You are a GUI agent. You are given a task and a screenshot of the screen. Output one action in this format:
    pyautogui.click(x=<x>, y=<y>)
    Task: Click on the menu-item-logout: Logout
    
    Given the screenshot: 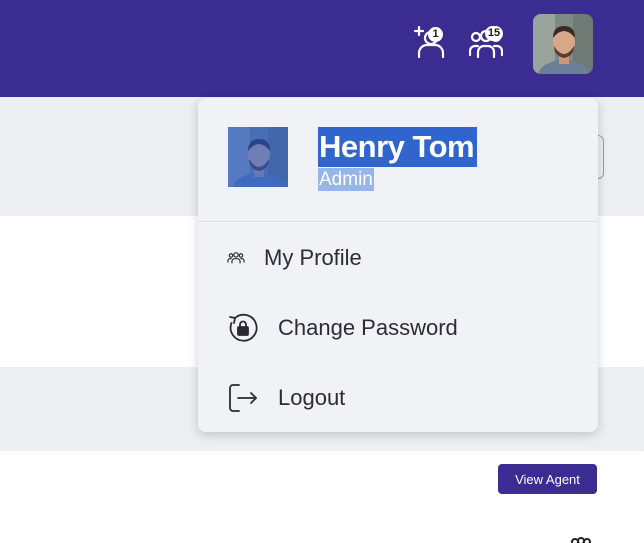 What is the action you would take?
    pyautogui.click(x=398, y=397)
    